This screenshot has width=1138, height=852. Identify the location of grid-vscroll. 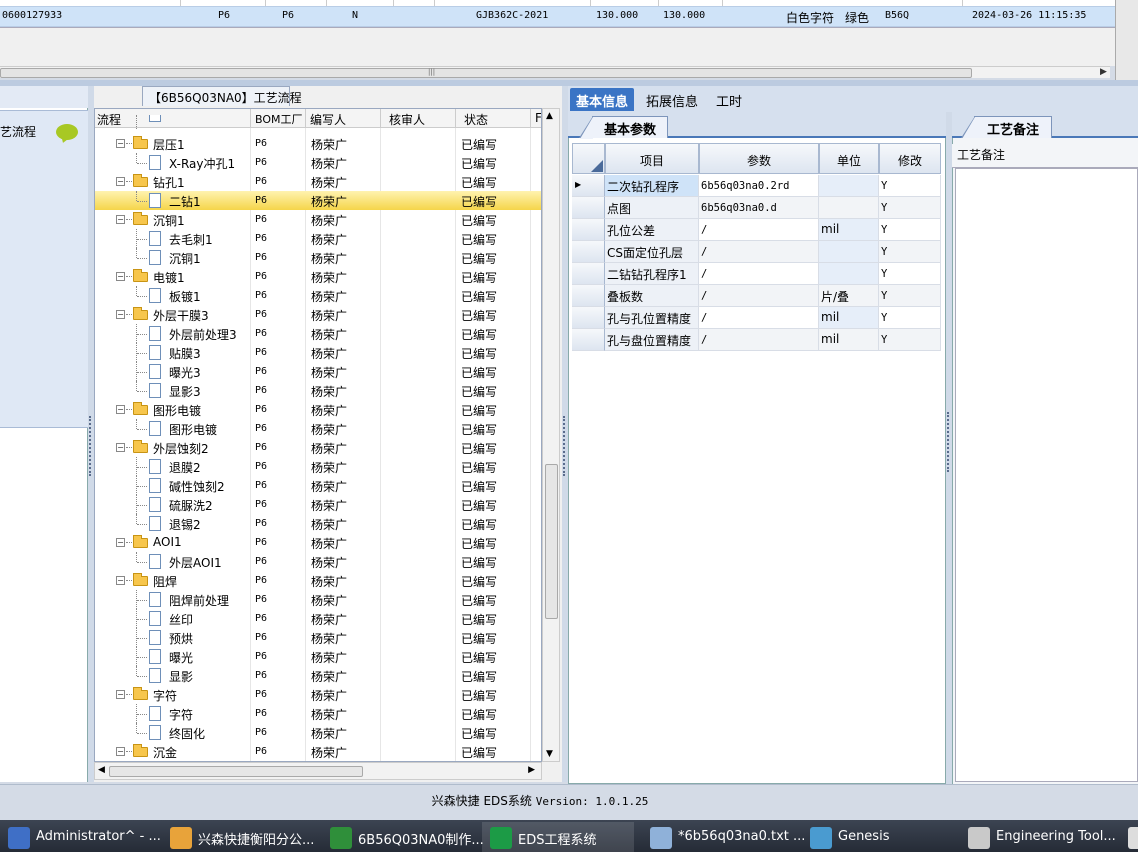
(1126, 40).